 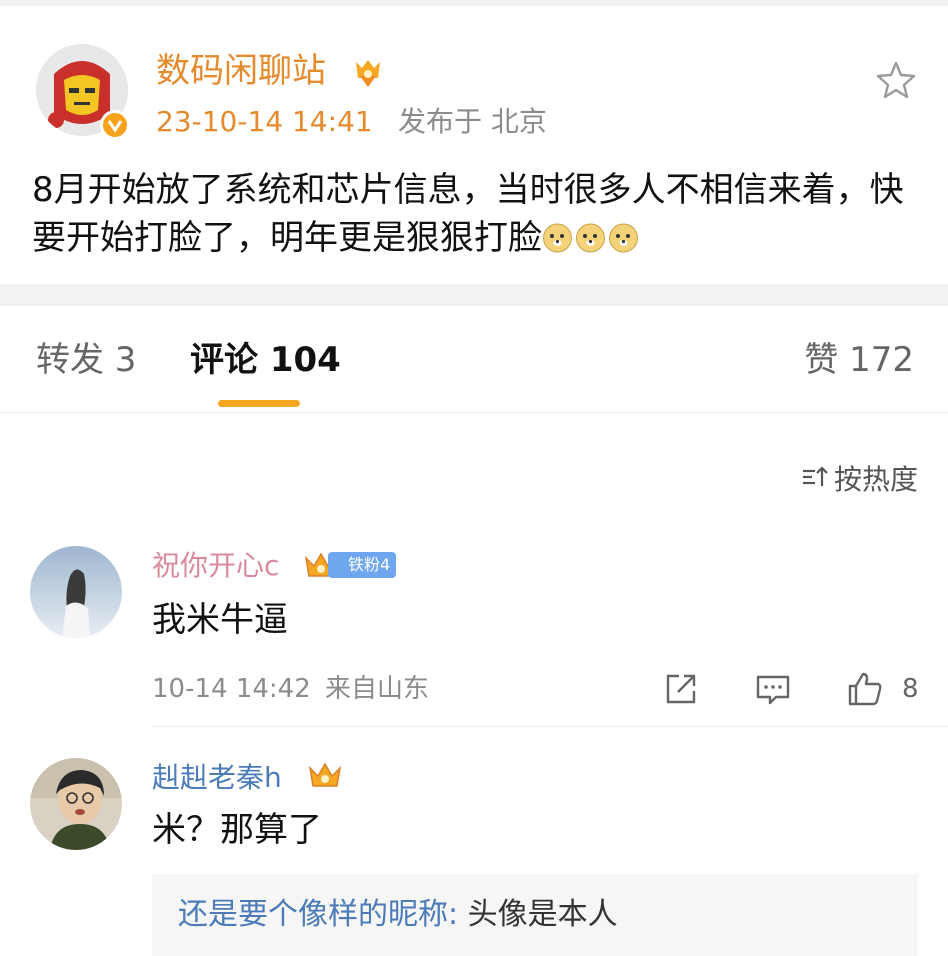 What do you see at coordinates (220, 620) in the screenshot?
I see `comment-text: 我米牛逼` at bounding box center [220, 620].